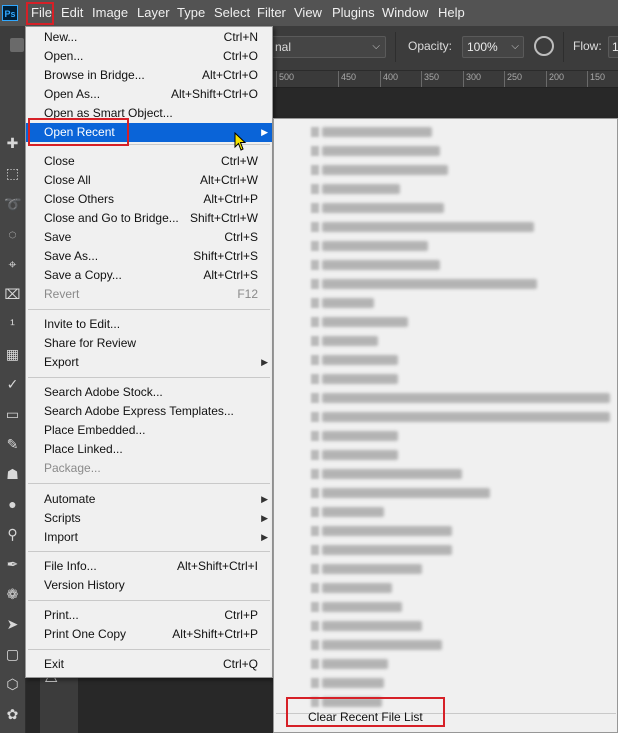  What do you see at coordinates (149, 75) in the screenshot?
I see `menu-item-browse-in-bridge: Browse in Bridge... Alt+Ctrl+O` at bounding box center [149, 75].